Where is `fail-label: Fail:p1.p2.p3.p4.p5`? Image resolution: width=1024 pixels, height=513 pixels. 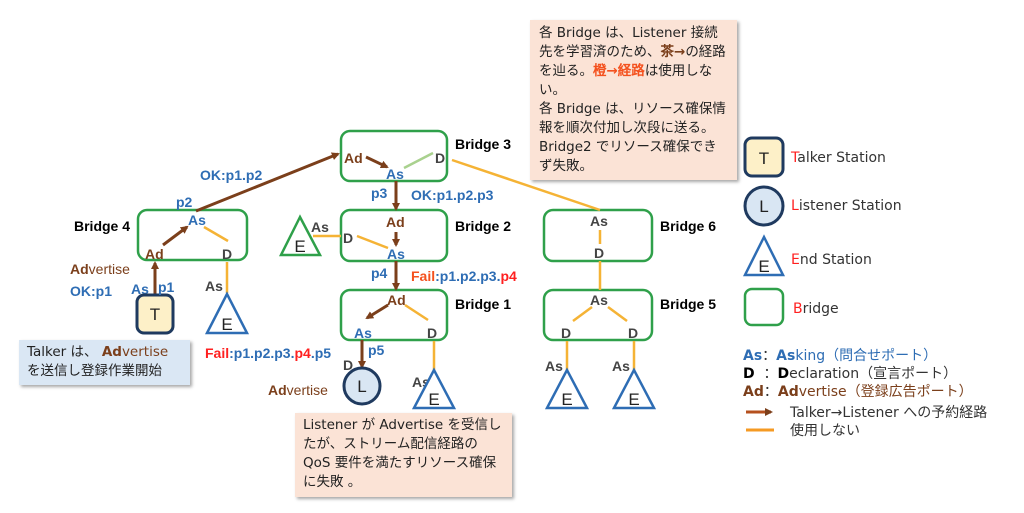 fail-label: Fail:p1.p2.p3.p4.p5 is located at coordinates (268, 353).